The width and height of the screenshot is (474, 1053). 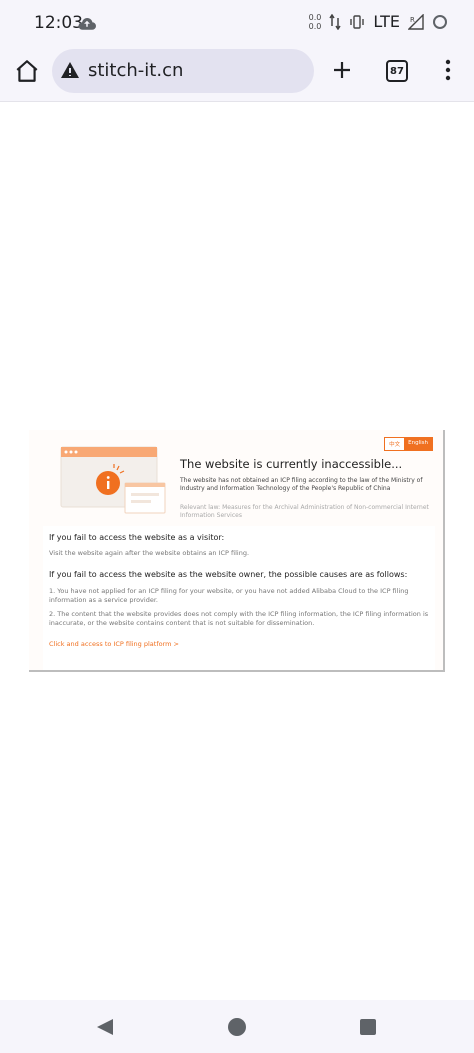 What do you see at coordinates (105, 1027) in the screenshot?
I see `back-icon` at bounding box center [105, 1027].